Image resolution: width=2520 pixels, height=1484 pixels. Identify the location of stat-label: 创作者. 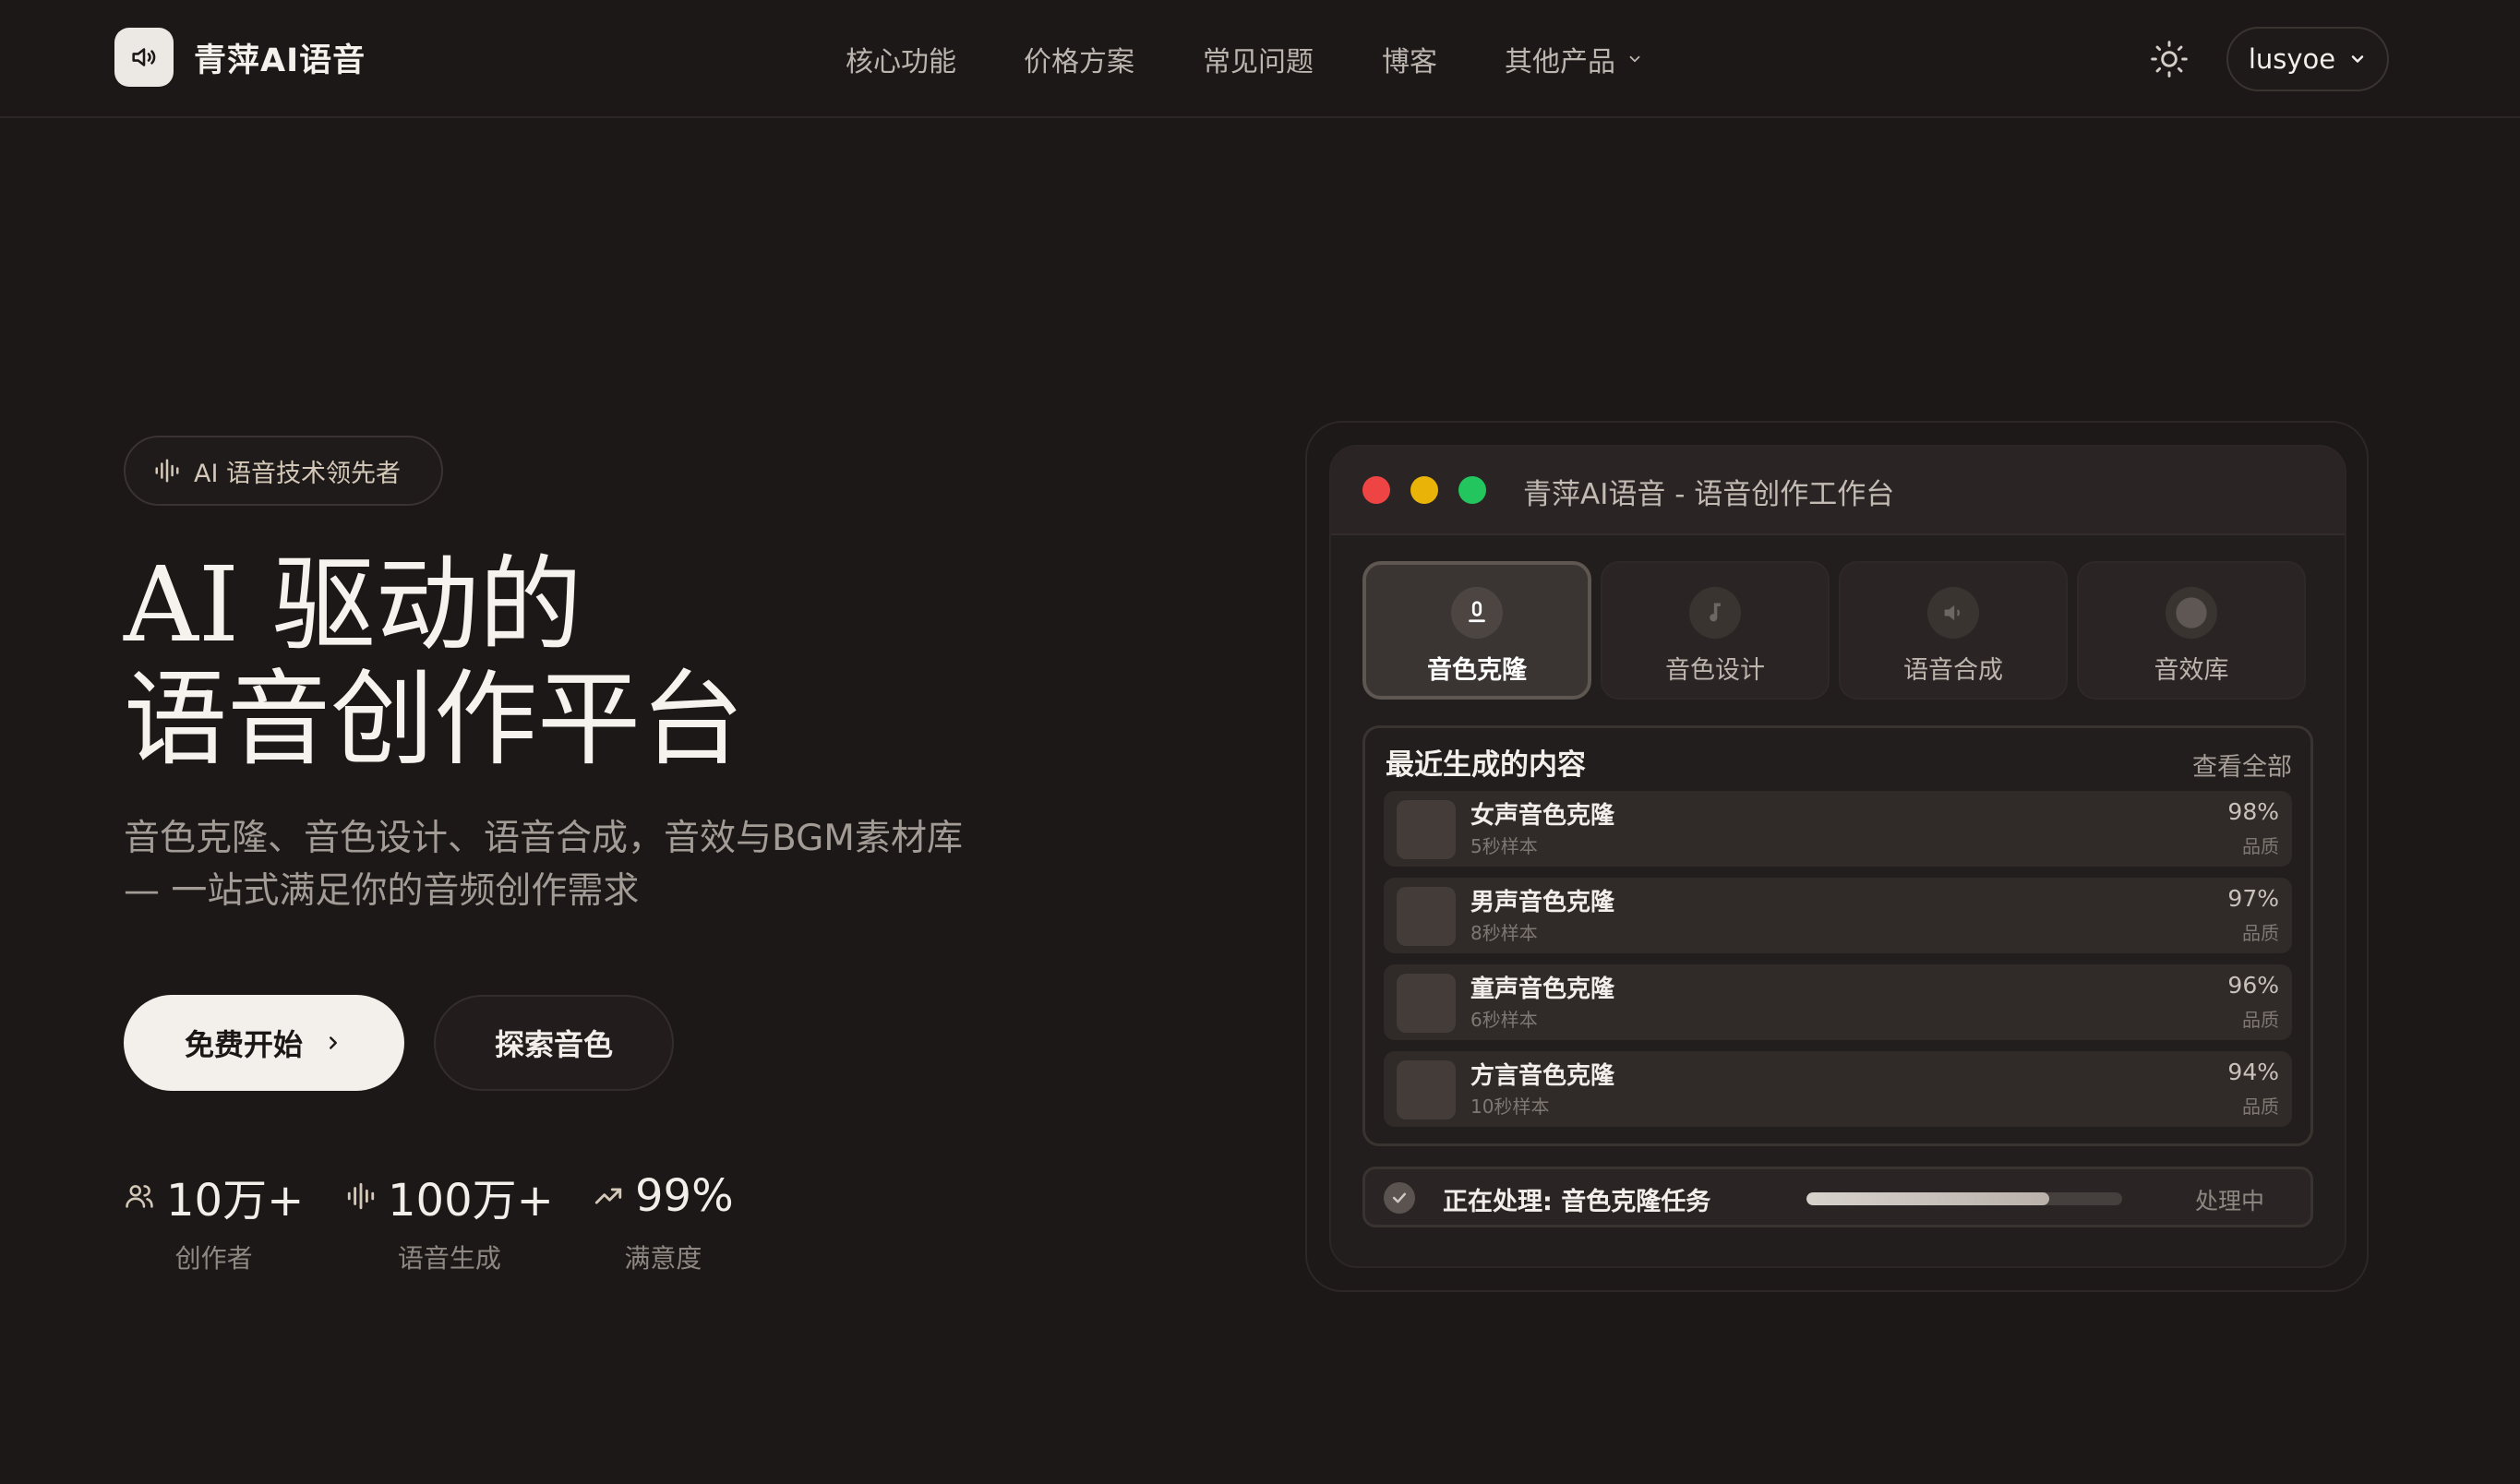
(213, 1258).